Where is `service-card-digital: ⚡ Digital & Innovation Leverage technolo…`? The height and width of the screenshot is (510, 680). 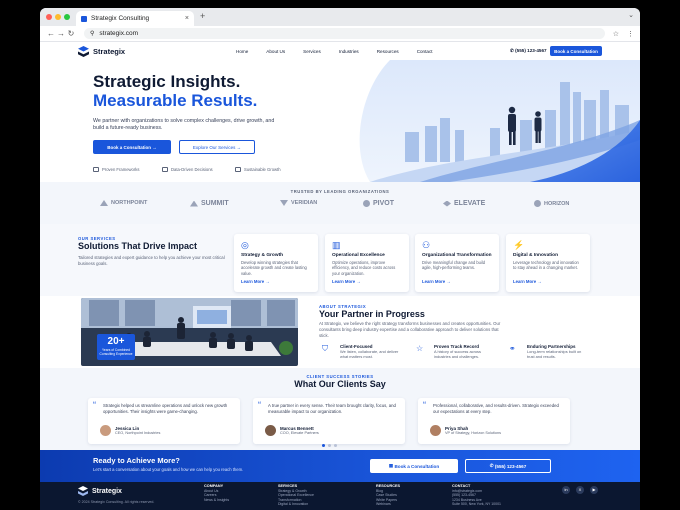 service-card-digital: ⚡ Digital & Innovation Leverage technolo… is located at coordinates (548, 263).